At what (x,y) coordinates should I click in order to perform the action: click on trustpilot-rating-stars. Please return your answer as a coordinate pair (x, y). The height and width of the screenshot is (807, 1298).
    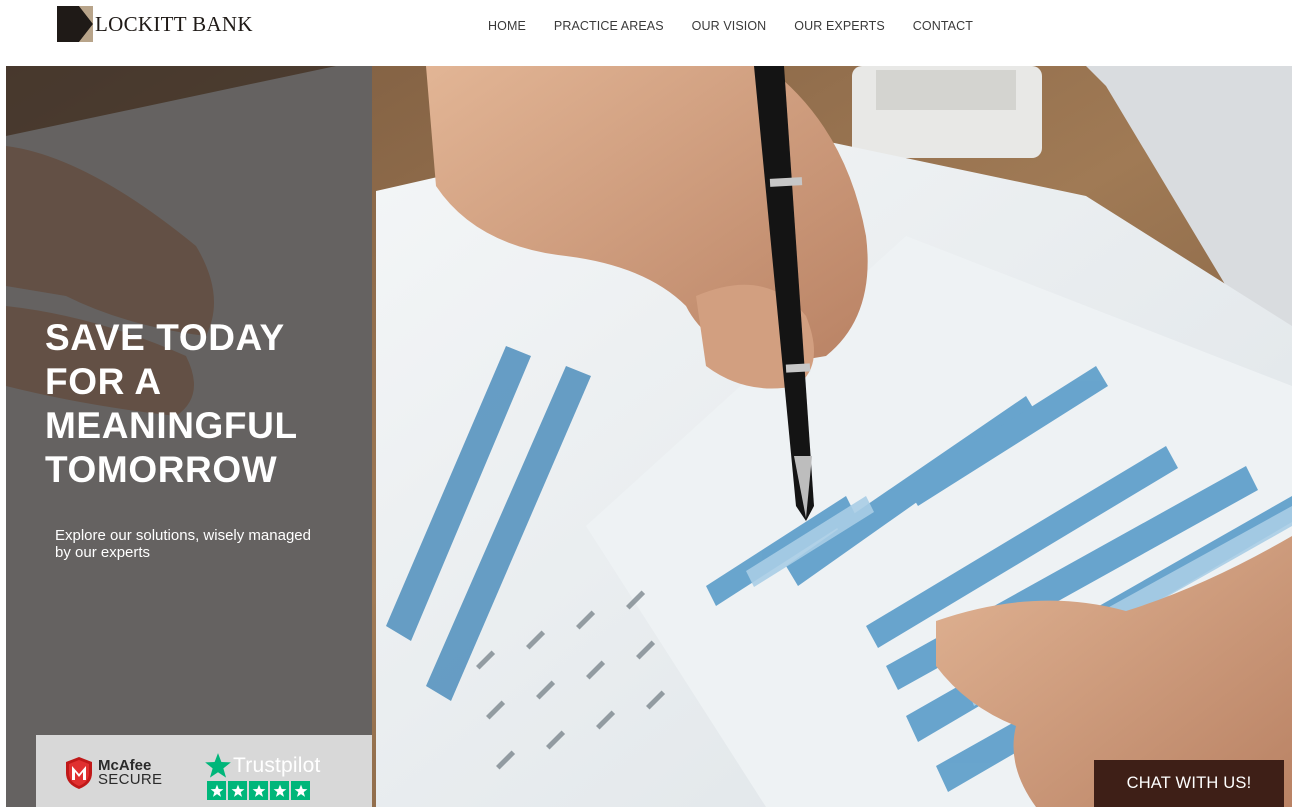
    Looking at the image, I should click on (264, 790).